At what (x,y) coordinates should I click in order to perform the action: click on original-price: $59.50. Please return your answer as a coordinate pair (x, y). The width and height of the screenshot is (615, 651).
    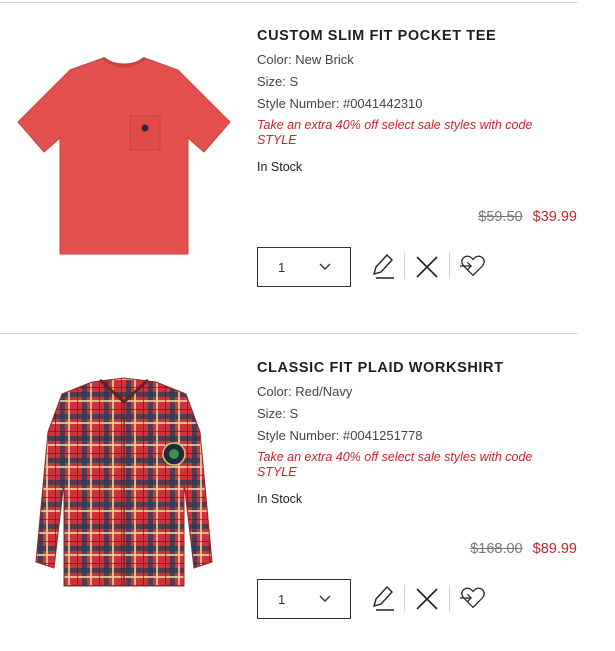
    Looking at the image, I should click on (500, 217).